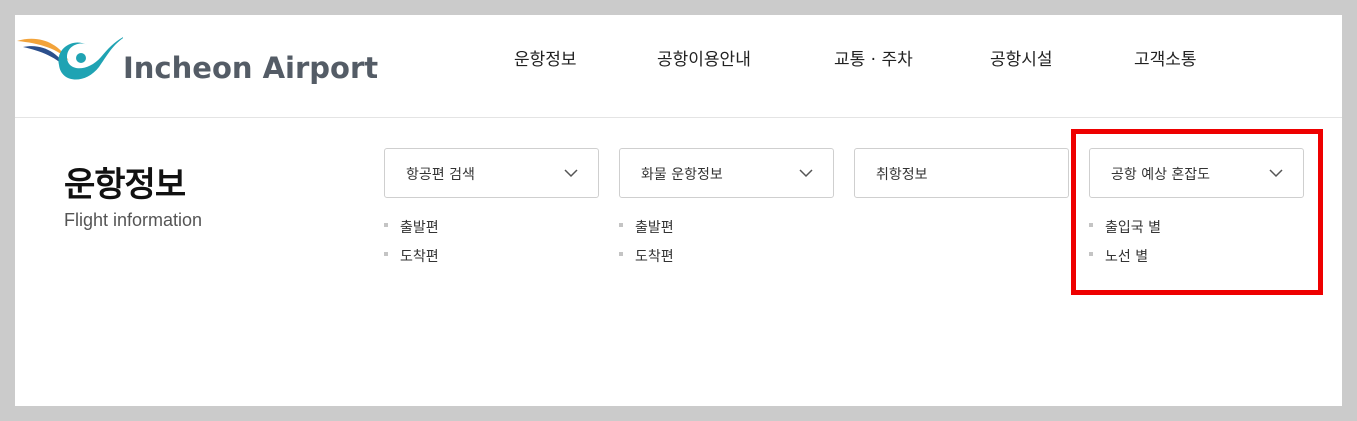  Describe the element at coordinates (1021, 57) in the screenshot. I see `nav-item-facilities: 공항시설` at that location.